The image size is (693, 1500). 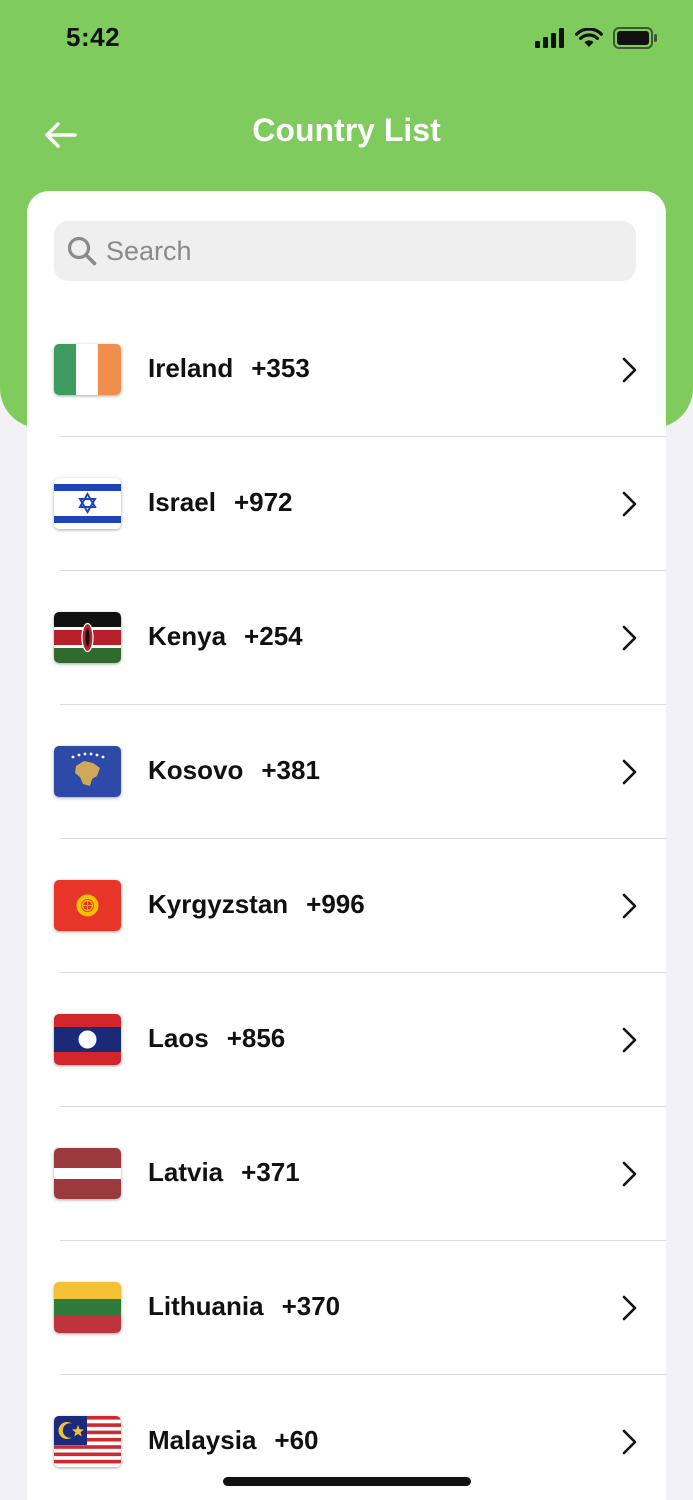 I want to click on country-dial-code: +370, so click(x=311, y=1306).